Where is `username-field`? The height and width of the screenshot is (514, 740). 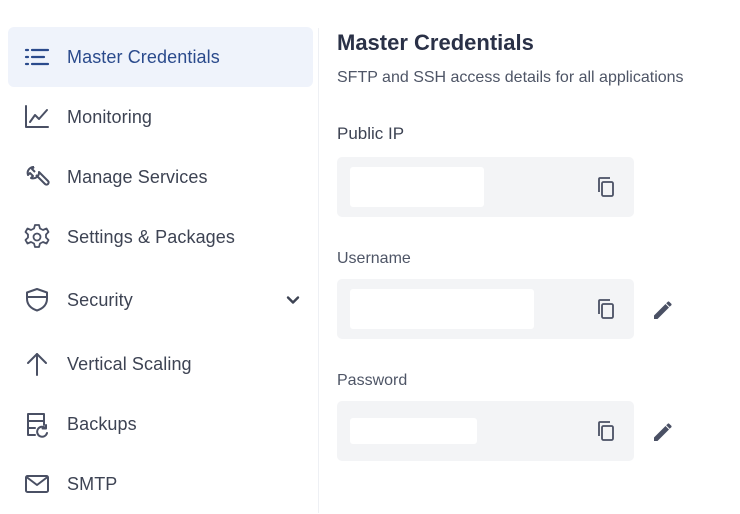 username-field is located at coordinates (485, 309).